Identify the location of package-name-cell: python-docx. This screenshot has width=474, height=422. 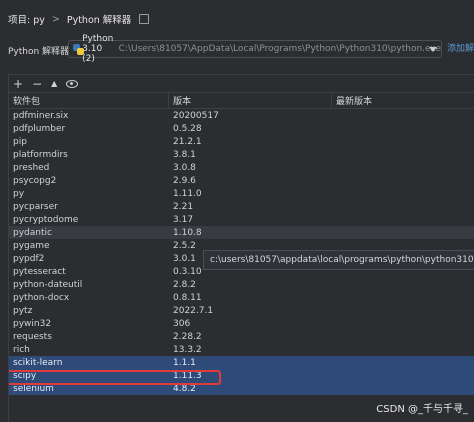
(41, 297).